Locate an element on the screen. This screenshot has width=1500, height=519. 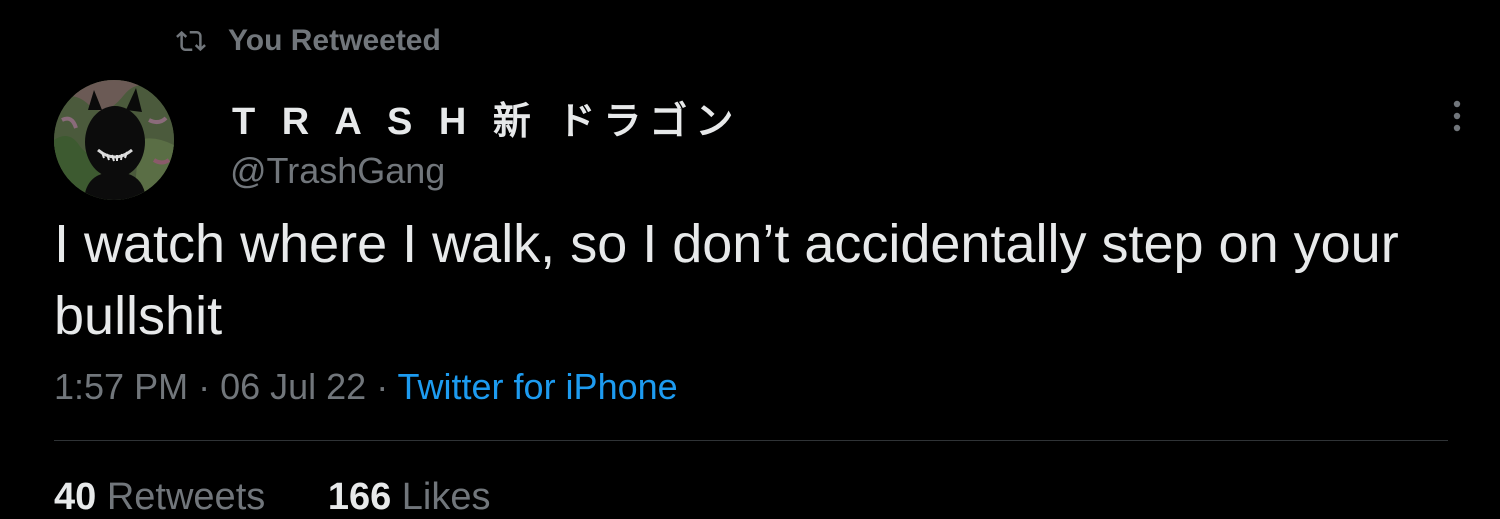
likes-count: 166 is located at coordinates (359, 497).